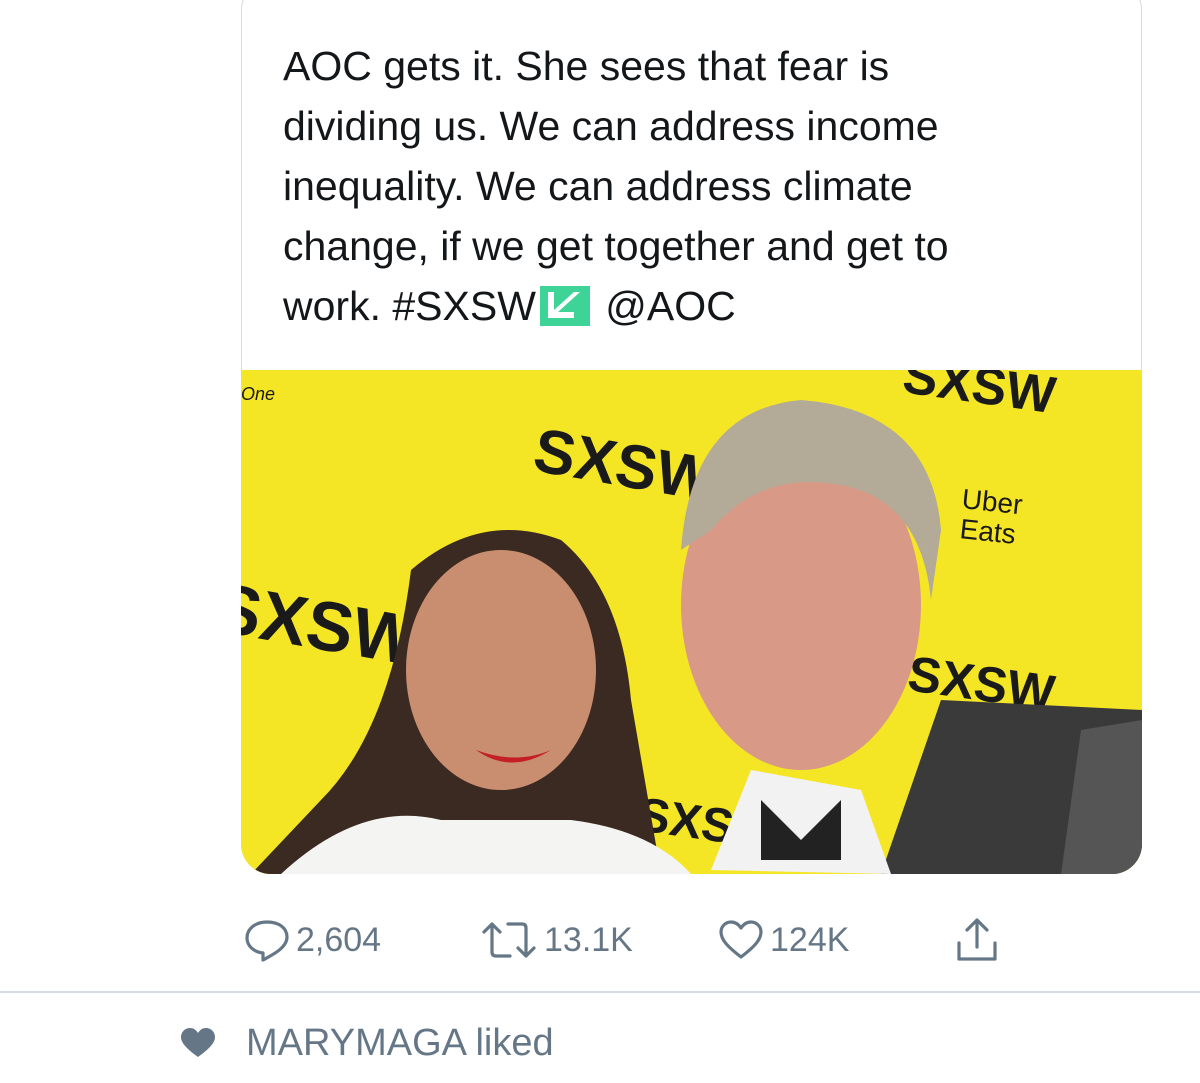 The height and width of the screenshot is (1083, 1200). Describe the element at coordinates (810, 939) in the screenshot. I see `like-count: 124K` at that location.